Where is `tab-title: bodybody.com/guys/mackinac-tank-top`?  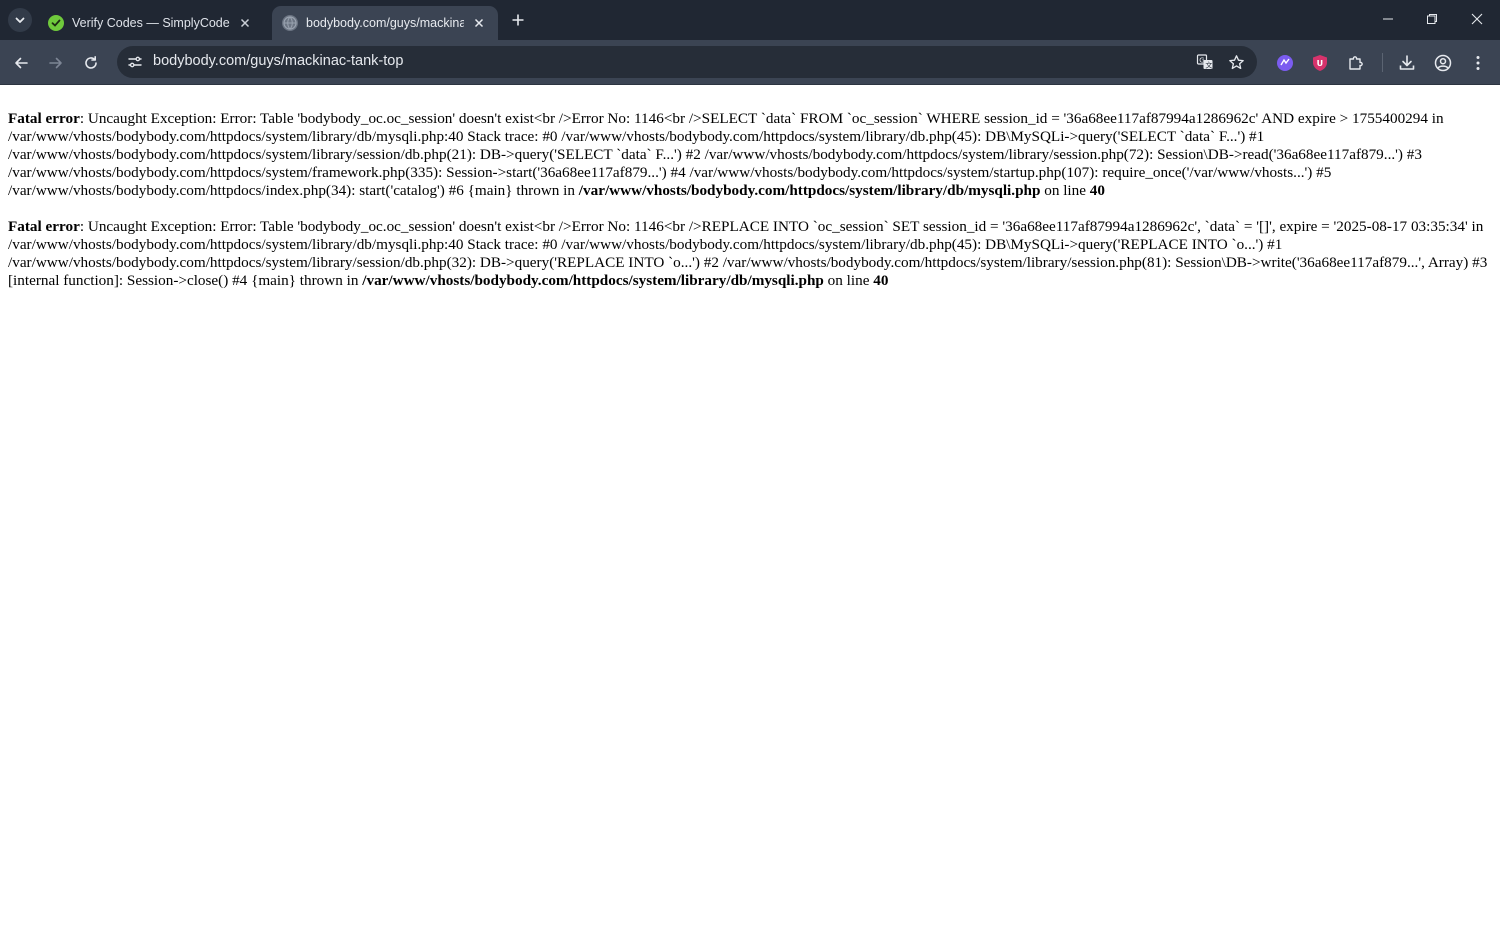
tab-title: bodybody.com/guys/mackinac-tank-top is located at coordinates (385, 23).